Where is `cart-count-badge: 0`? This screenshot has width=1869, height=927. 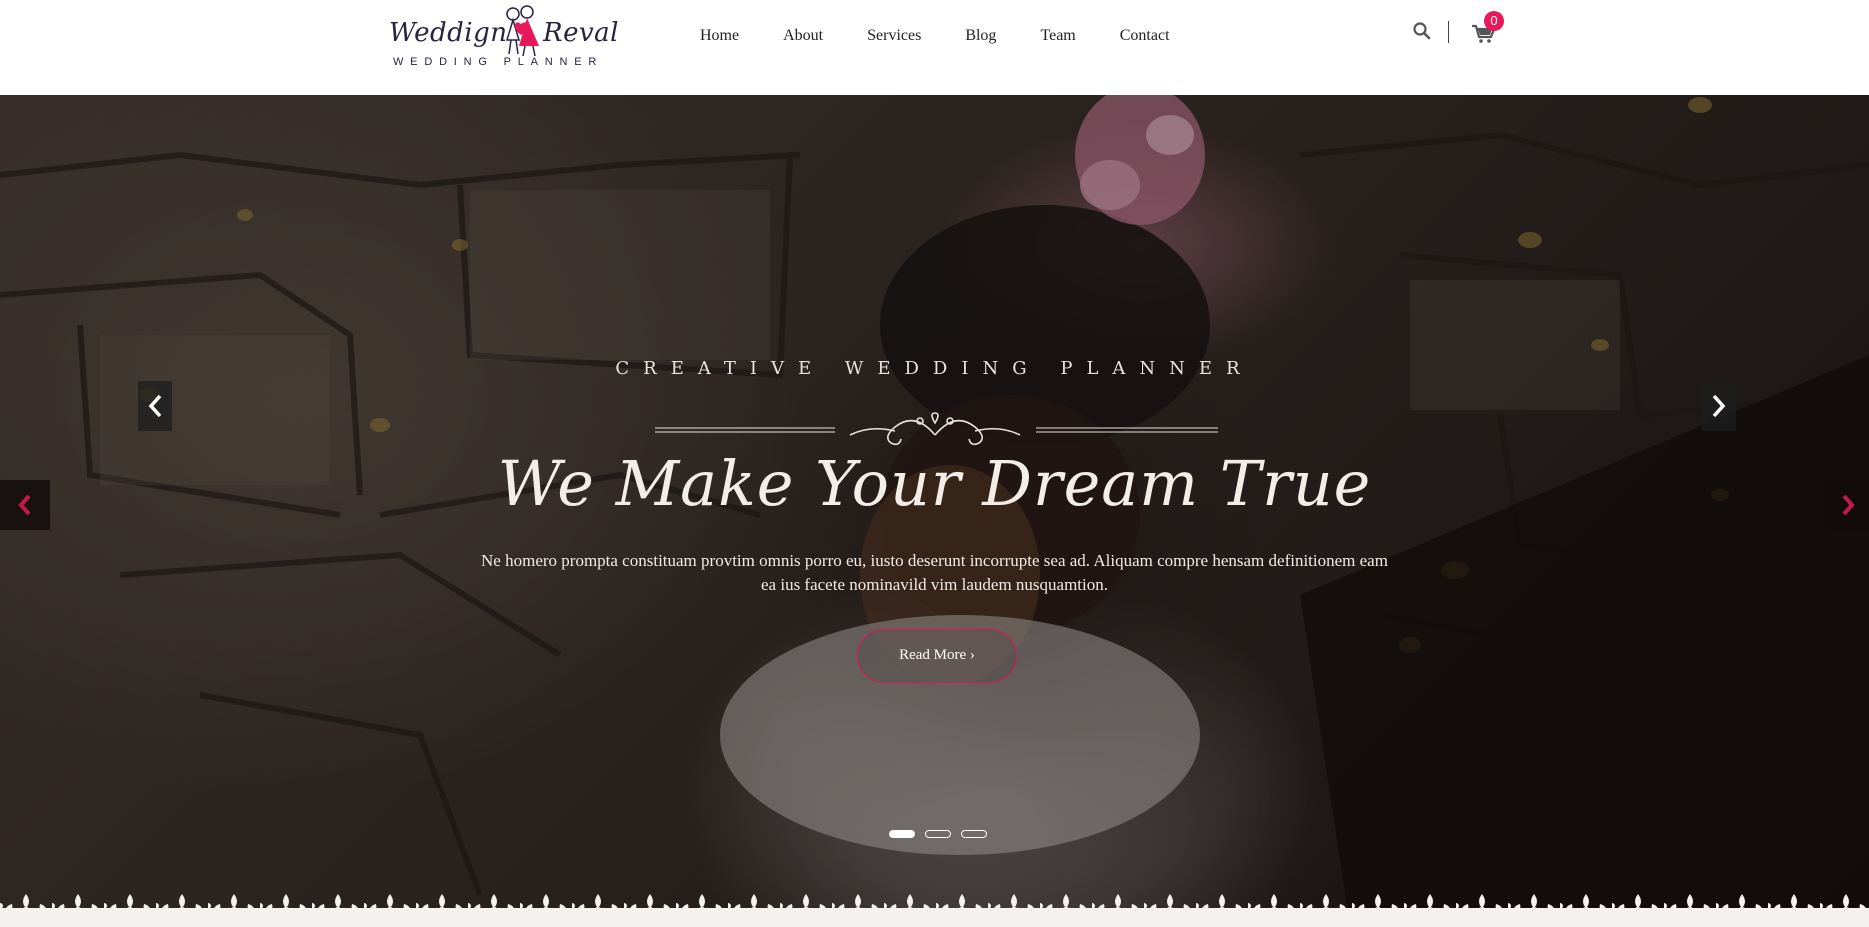 cart-count-badge: 0 is located at coordinates (1494, 21).